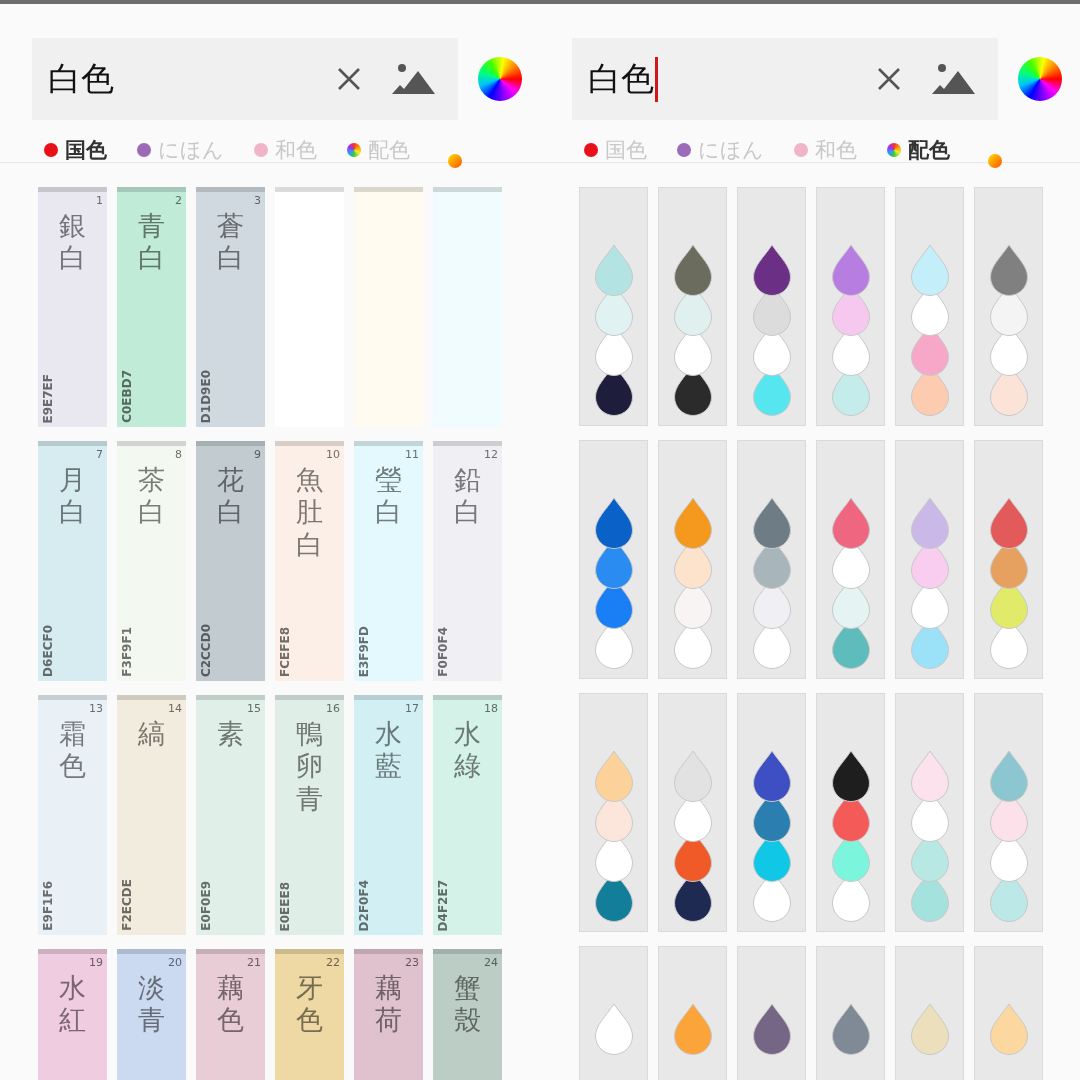 The height and width of the screenshot is (1080, 1080). Describe the element at coordinates (491, 708) in the screenshot. I see `swatch-number: 18` at that location.